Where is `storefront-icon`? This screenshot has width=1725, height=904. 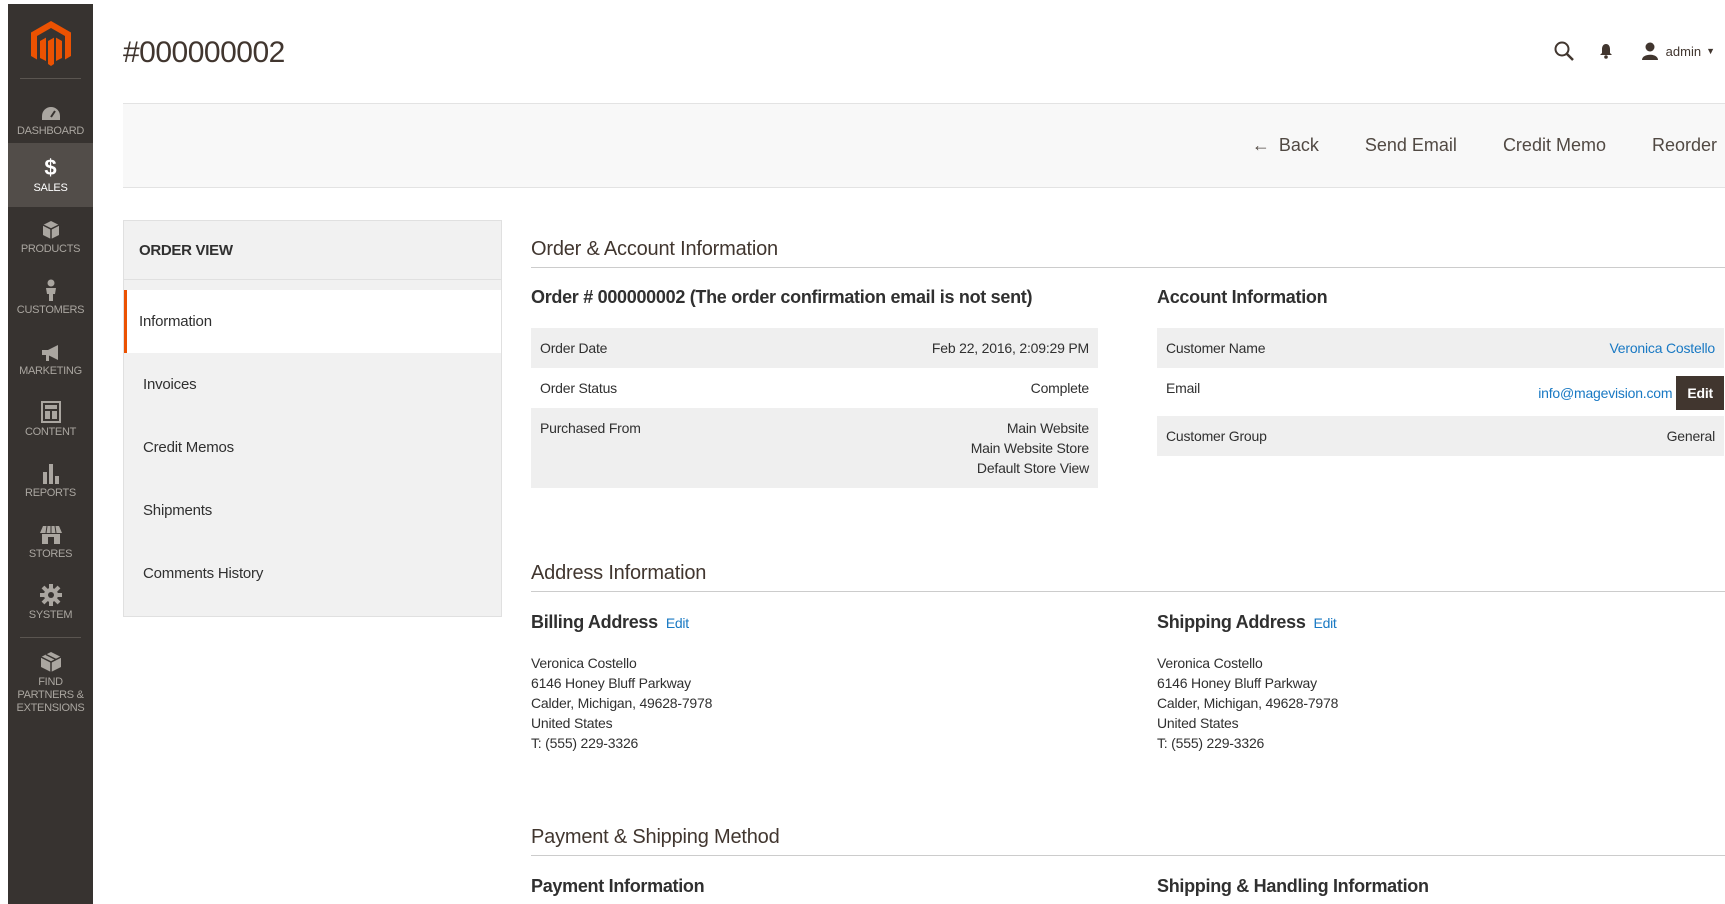 storefront-icon is located at coordinates (51, 533).